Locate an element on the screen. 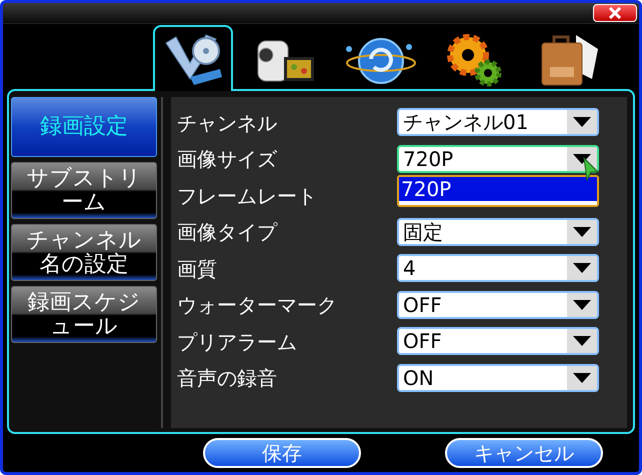  sidebar-item: 録画設定 is located at coordinates (84, 127).